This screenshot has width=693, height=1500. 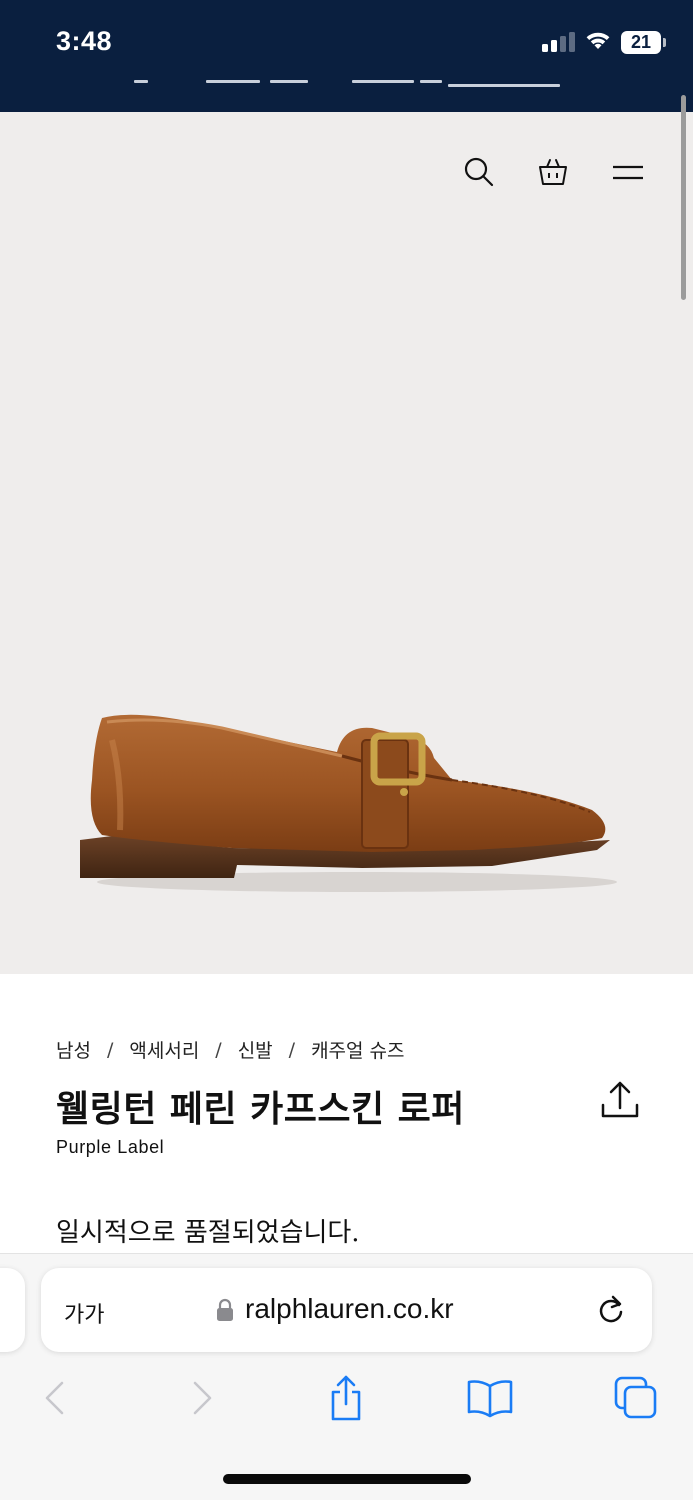 I want to click on search-button, so click(x=479, y=172).